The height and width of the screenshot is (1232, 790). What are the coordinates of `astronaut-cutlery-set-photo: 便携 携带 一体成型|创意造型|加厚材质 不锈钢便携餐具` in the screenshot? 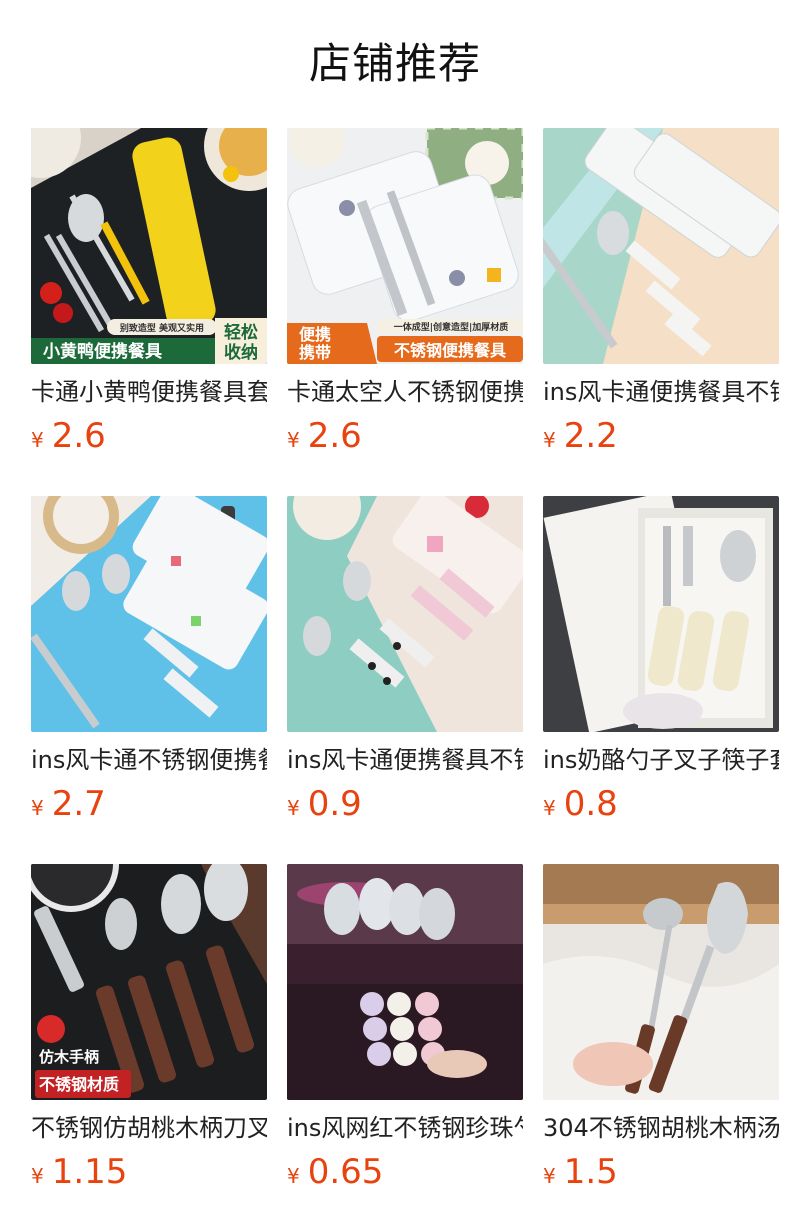 It's located at (405, 246).